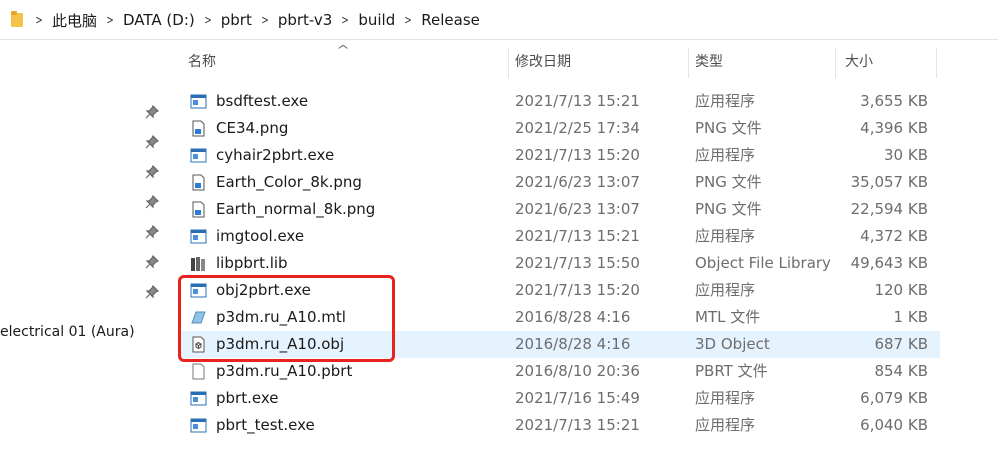  Describe the element at coordinates (889, 263) in the screenshot. I see `file-size: 49,643 KB` at that location.